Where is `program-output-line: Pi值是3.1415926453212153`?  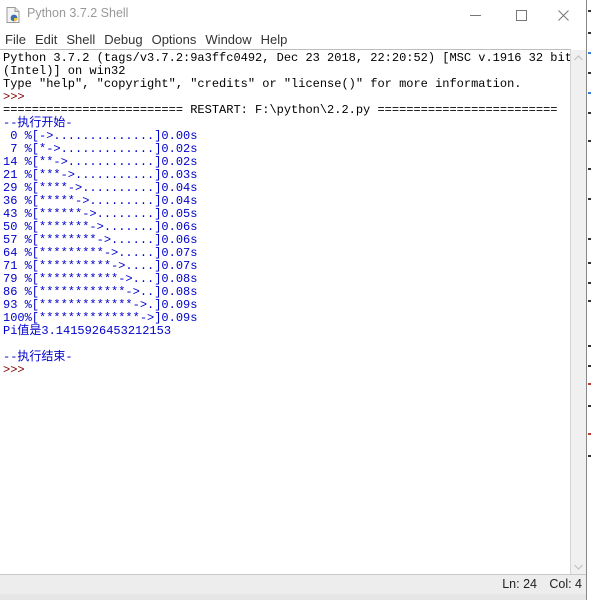
program-output-line: Pi值是3.1415926453212153 is located at coordinates (87, 331).